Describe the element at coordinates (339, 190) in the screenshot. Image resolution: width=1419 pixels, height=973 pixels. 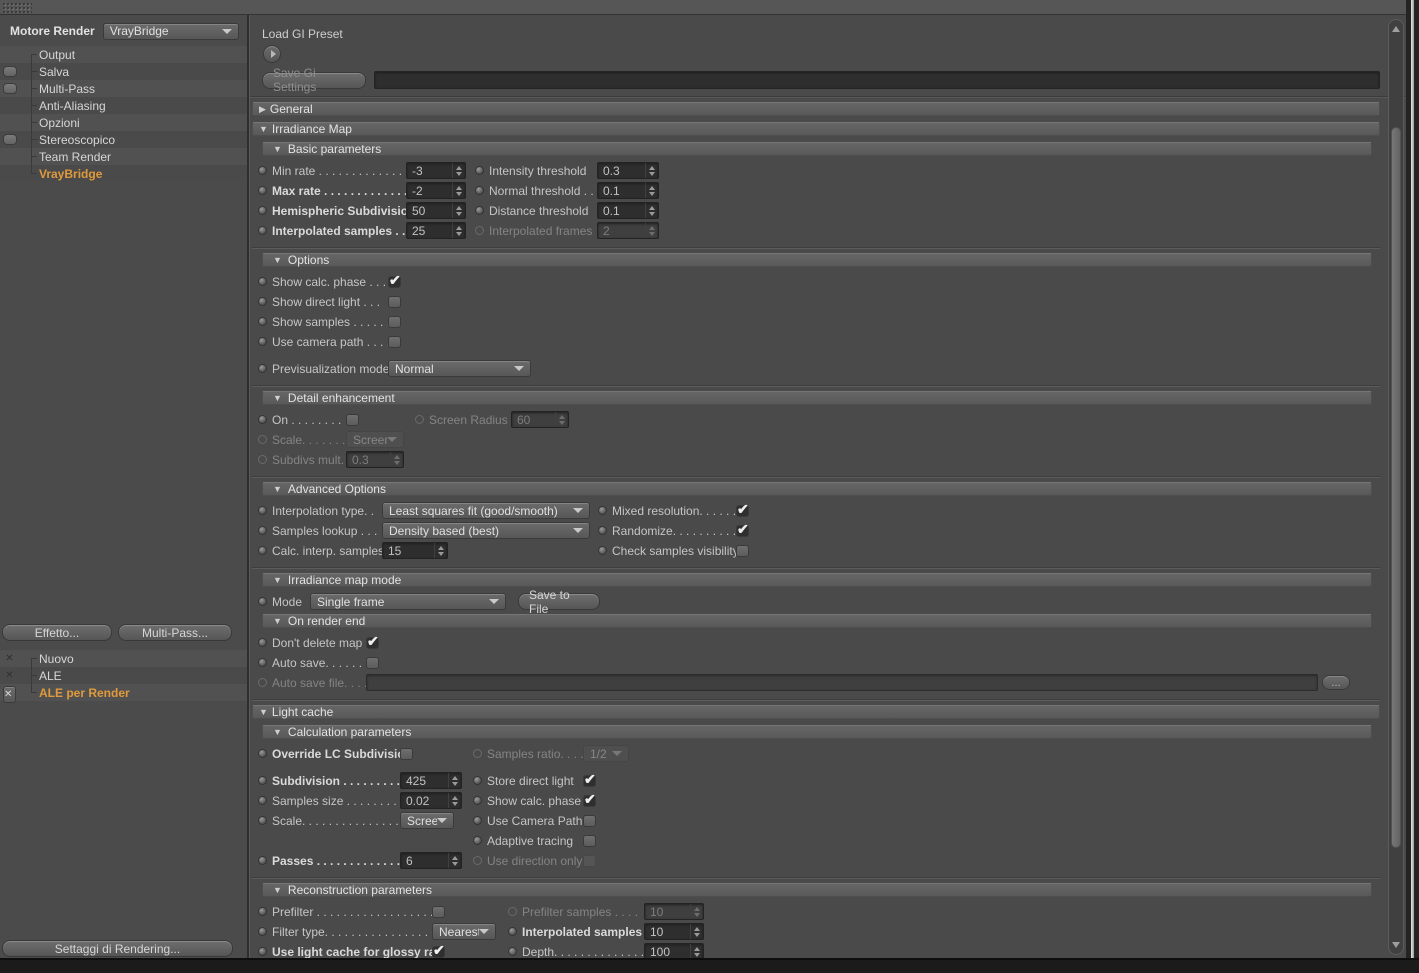
I see `max-rate-label: Max rate . . . . . . . . . . . . . .` at that location.